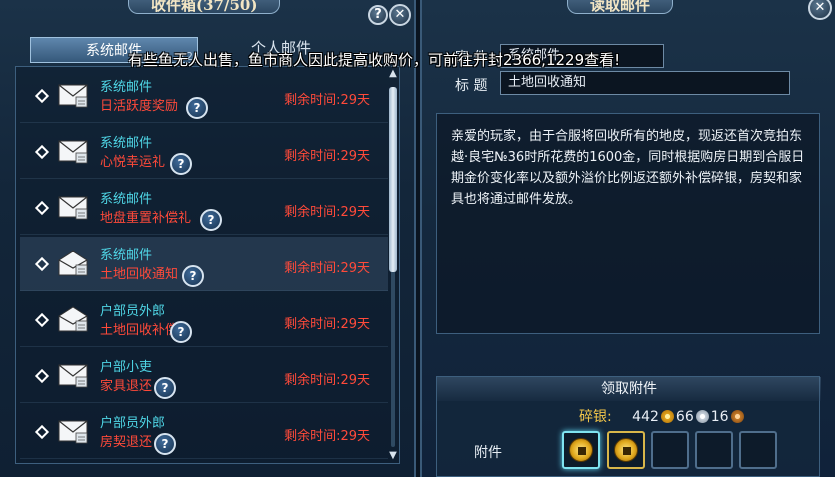 The height and width of the screenshot is (477, 835). What do you see at coordinates (139, 274) in the screenshot?
I see `mail-subject: 土地回收通知` at bounding box center [139, 274].